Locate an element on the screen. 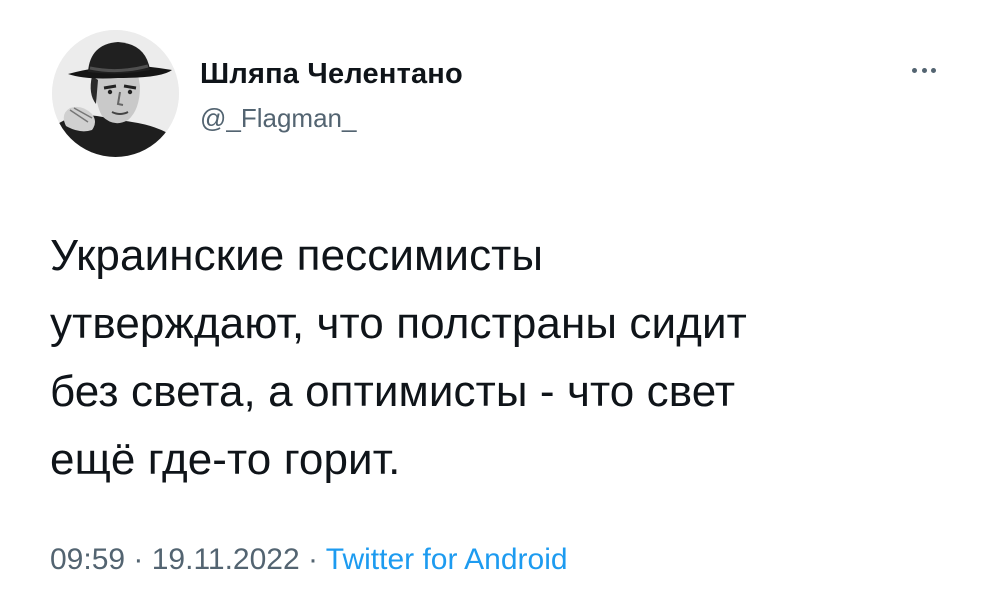 The height and width of the screenshot is (607, 1000). more-horizontal-icon is located at coordinates (924, 70).